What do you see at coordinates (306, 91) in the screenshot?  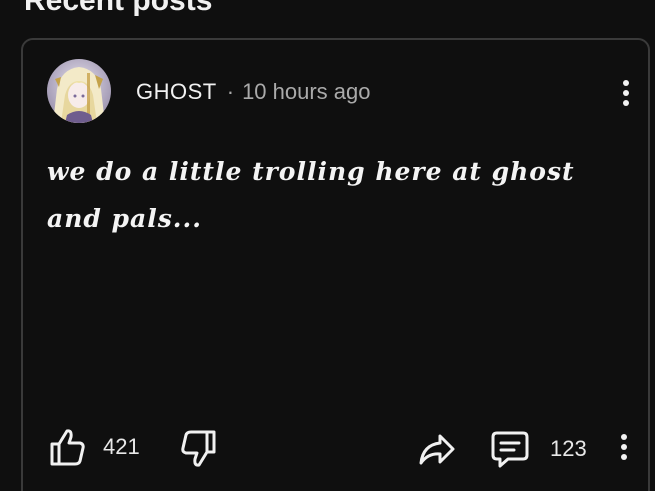 I see `post-time: 10 hours ago` at bounding box center [306, 91].